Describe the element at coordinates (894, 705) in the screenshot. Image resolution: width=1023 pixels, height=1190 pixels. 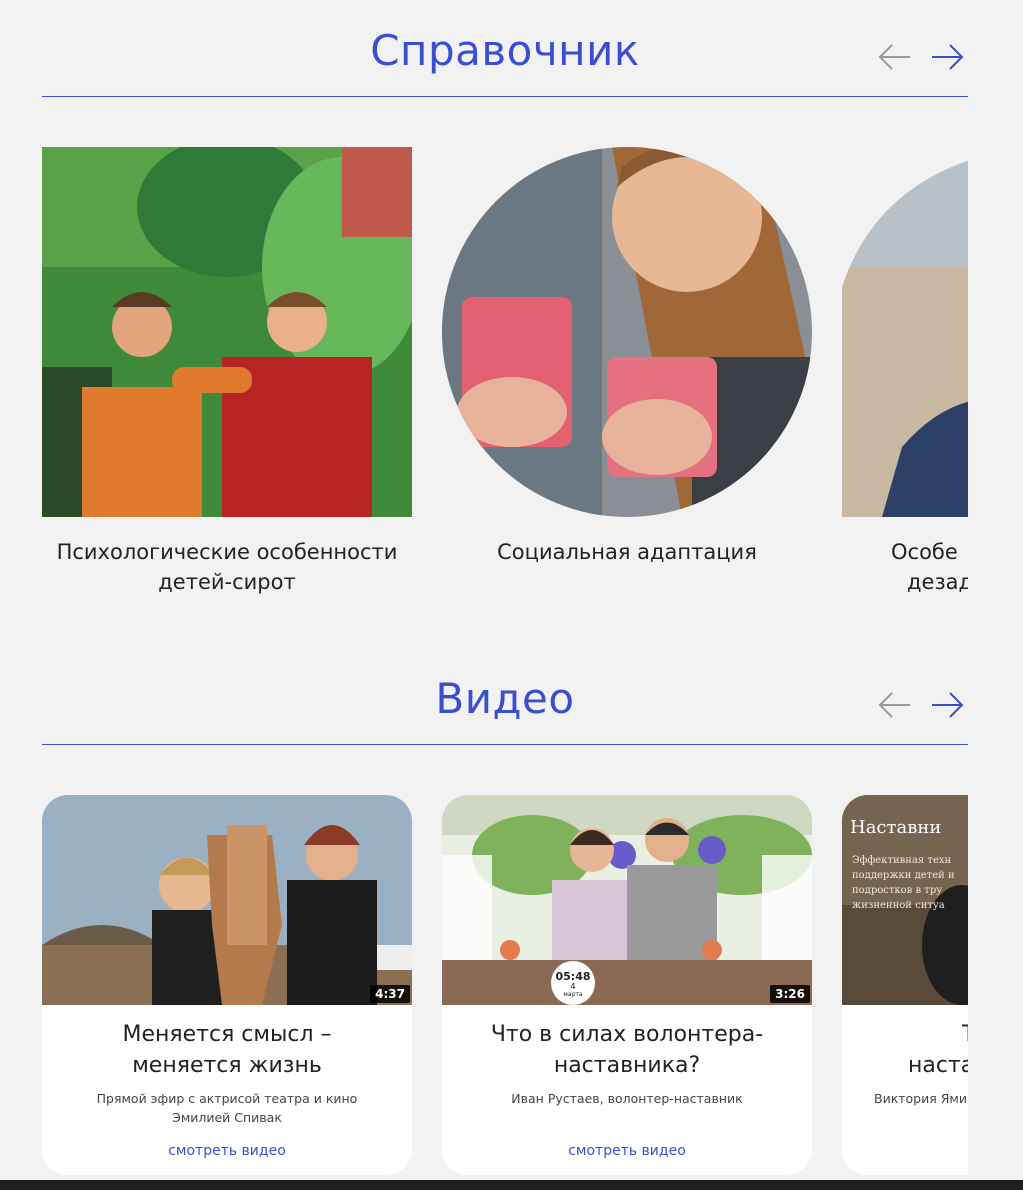
I see `video-prev-arrow-icon` at that location.